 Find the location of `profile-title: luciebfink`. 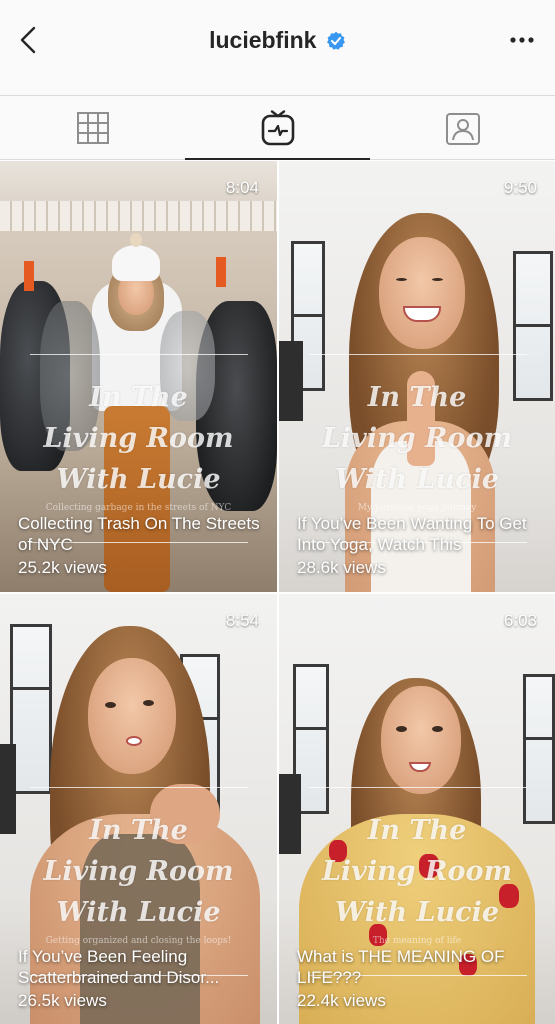

profile-title: luciebfink is located at coordinates (277, 40).